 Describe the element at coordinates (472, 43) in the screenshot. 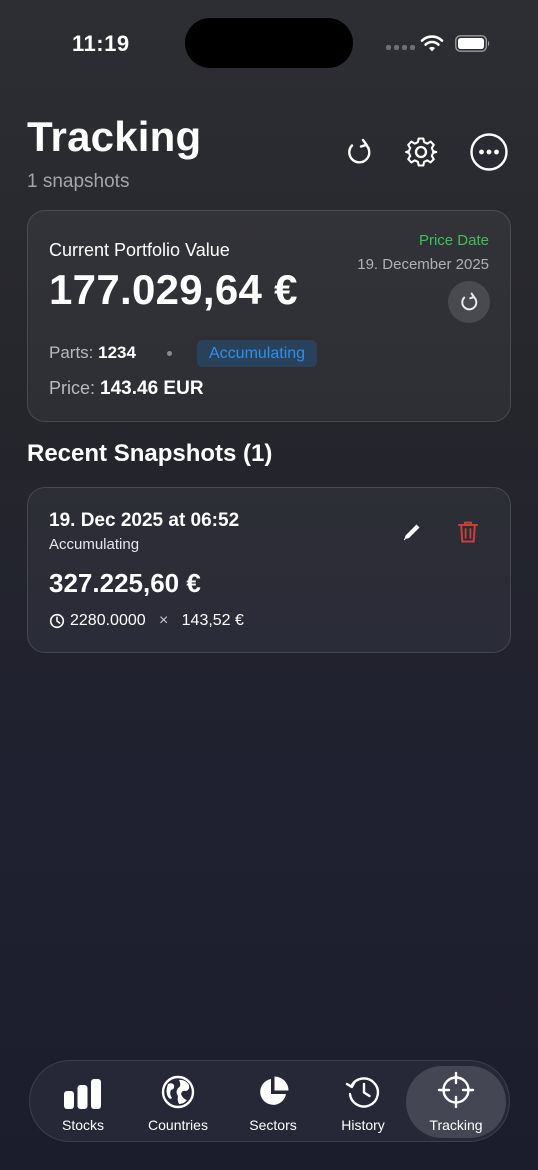

I see `battery-icon` at that location.